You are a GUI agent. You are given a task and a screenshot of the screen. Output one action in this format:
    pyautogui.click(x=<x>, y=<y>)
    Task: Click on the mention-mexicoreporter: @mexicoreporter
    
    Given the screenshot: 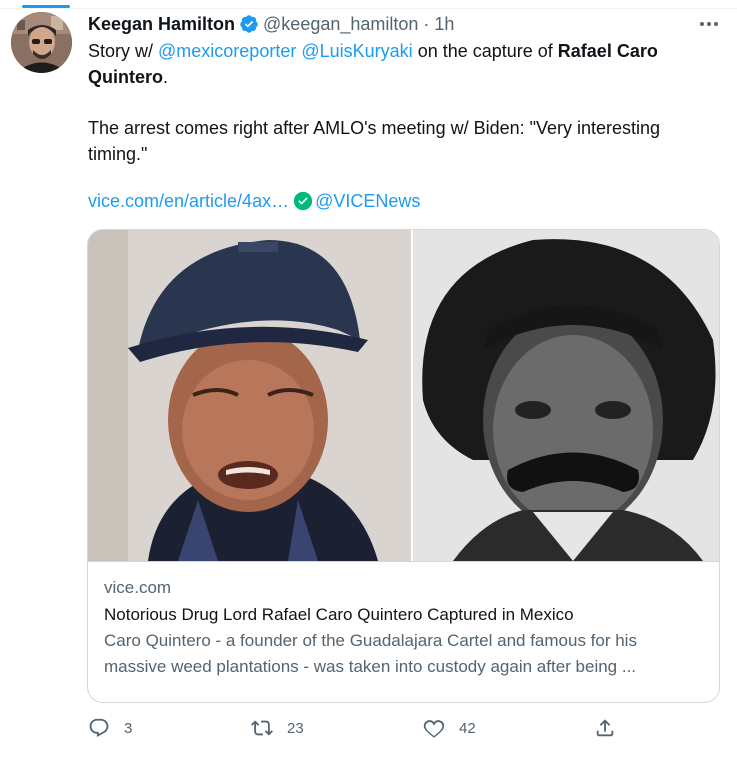 What is the action you would take?
    pyautogui.click(x=227, y=51)
    